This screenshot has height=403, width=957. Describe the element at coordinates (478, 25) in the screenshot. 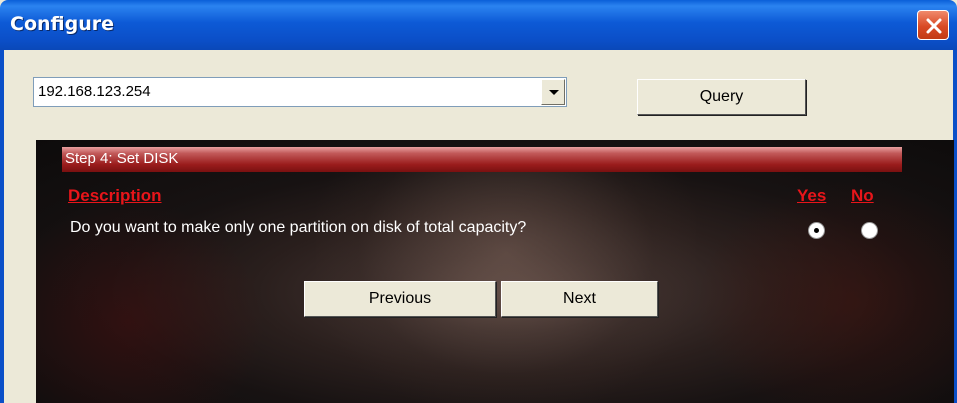

I see `title-bar: Configure` at that location.